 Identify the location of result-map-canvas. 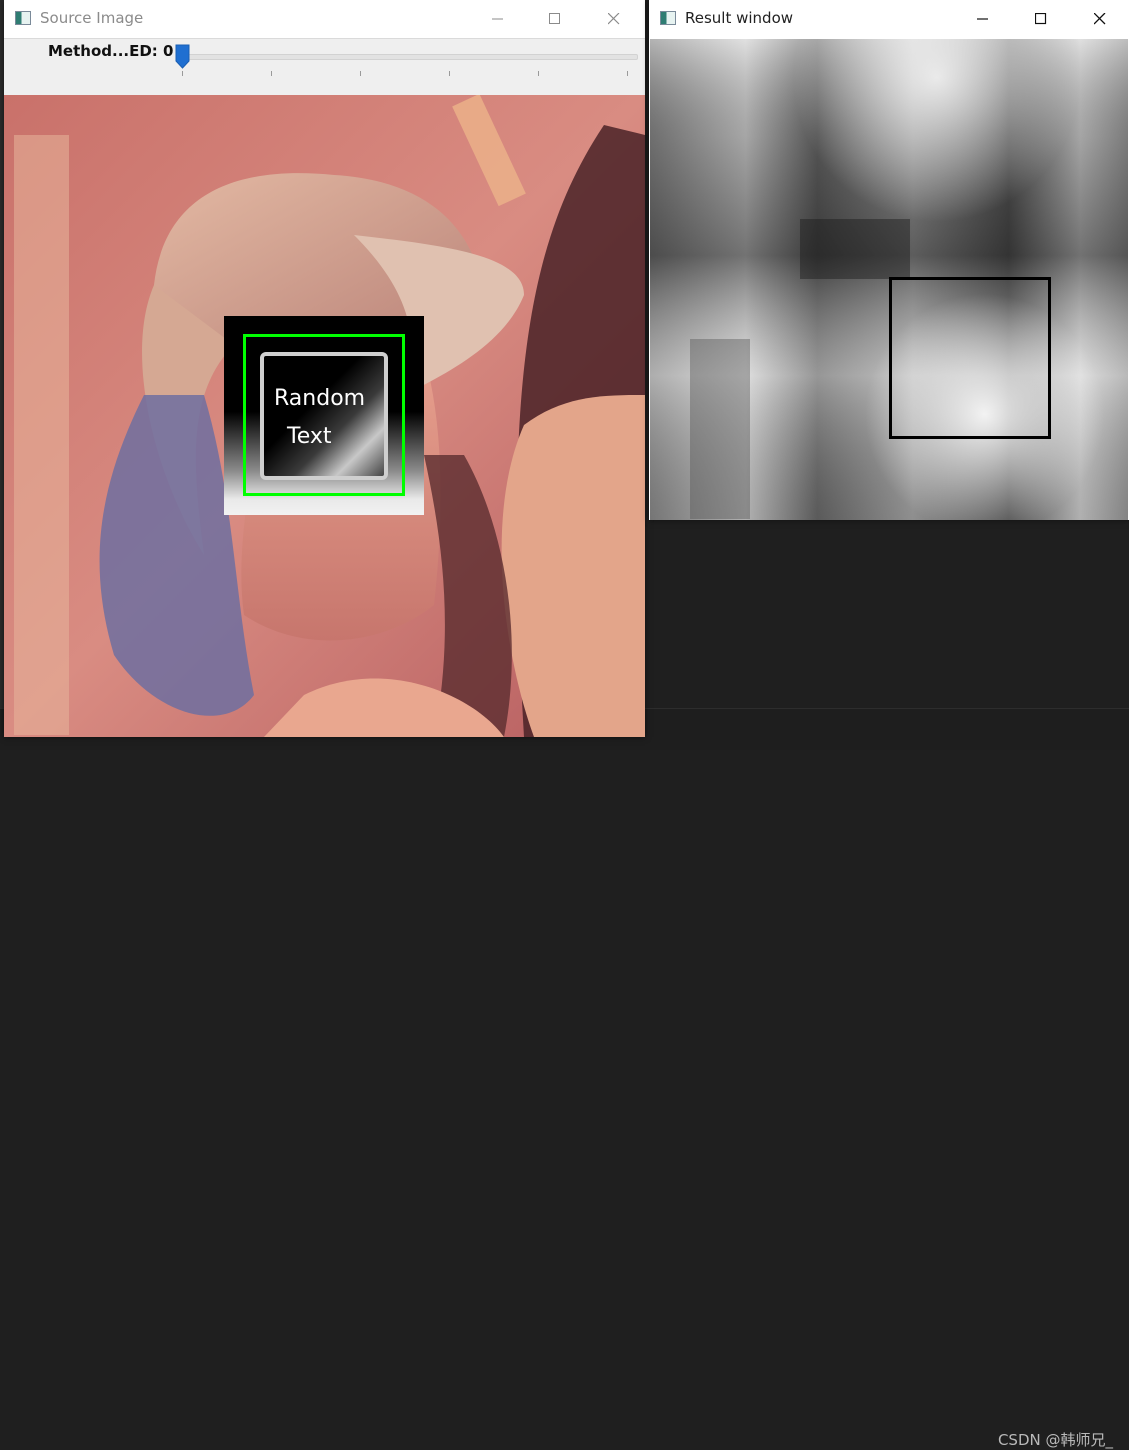
(889, 279).